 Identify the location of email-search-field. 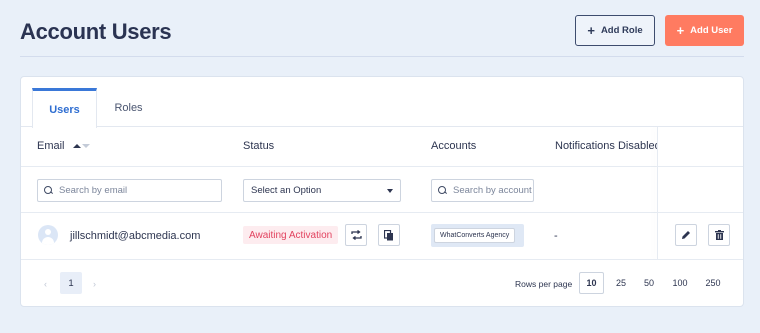
(129, 190).